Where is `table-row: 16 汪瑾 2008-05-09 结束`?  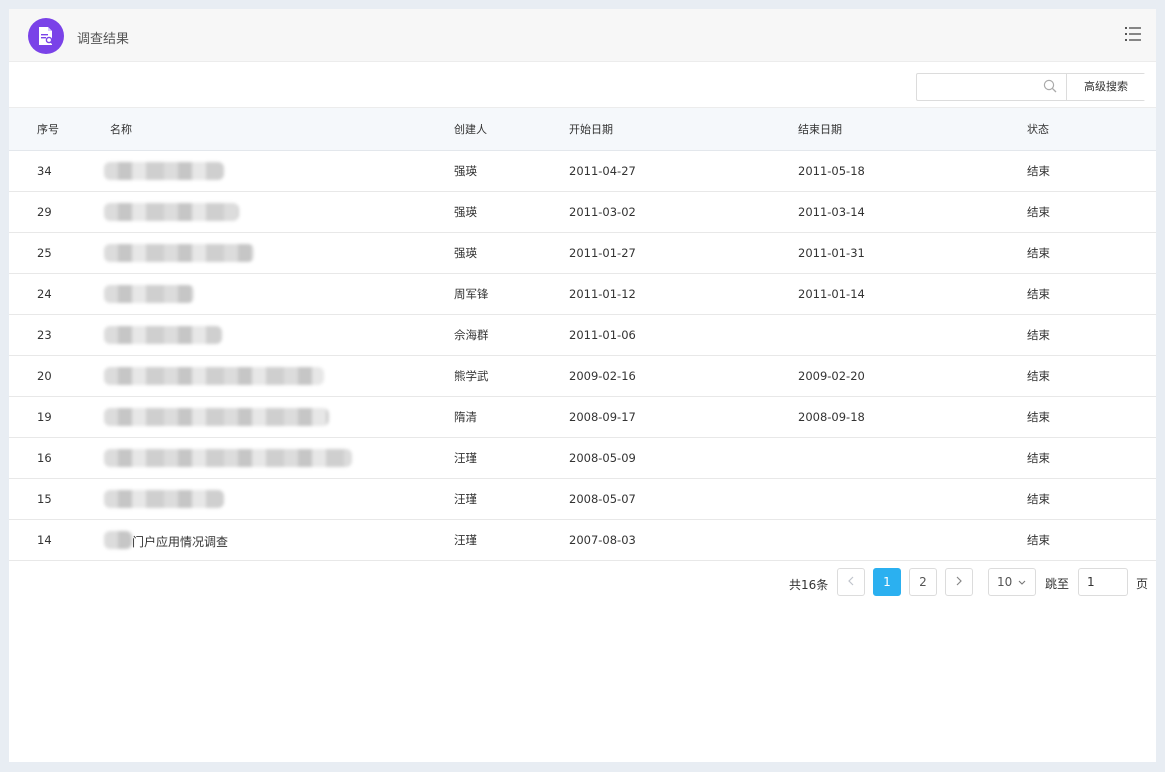
table-row: 16 汪瑾 2008-05-09 结束 is located at coordinates (582, 457).